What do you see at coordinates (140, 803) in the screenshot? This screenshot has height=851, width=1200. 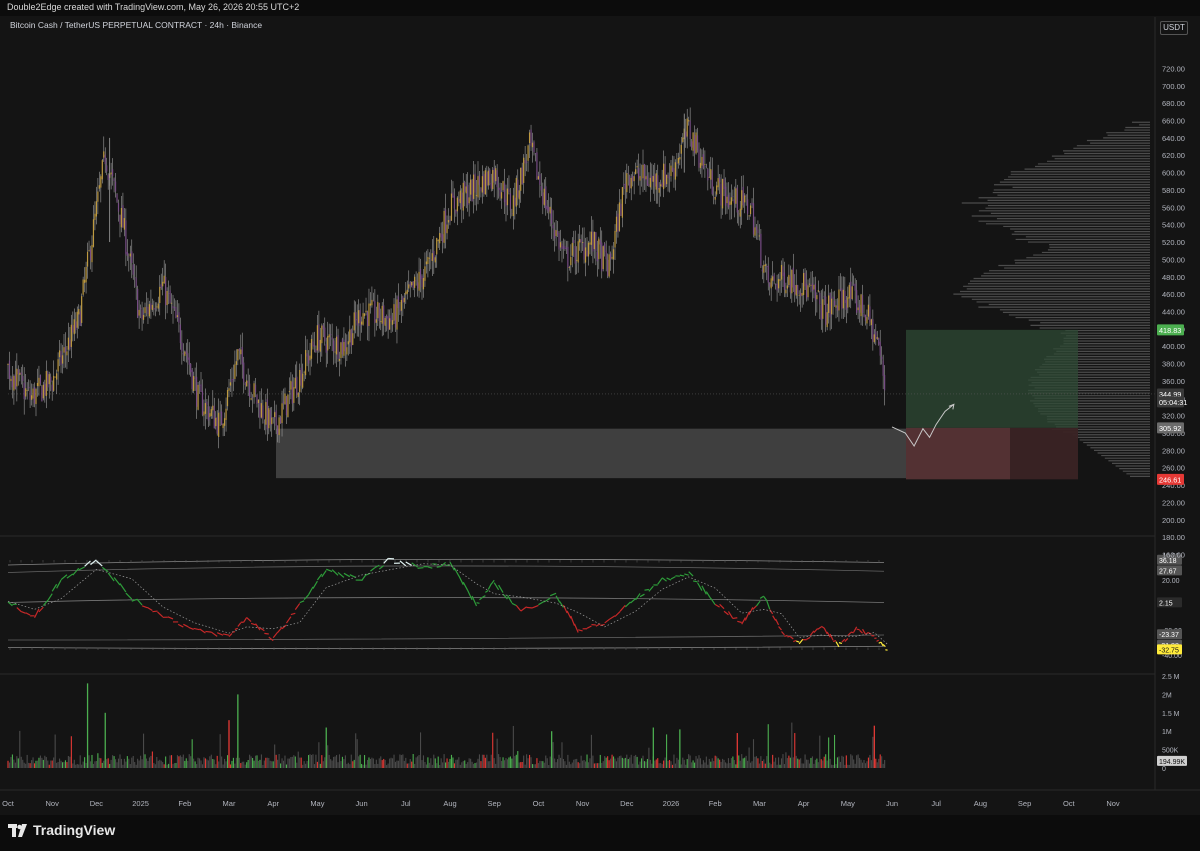 I see `time-tick-label: 2025` at bounding box center [140, 803].